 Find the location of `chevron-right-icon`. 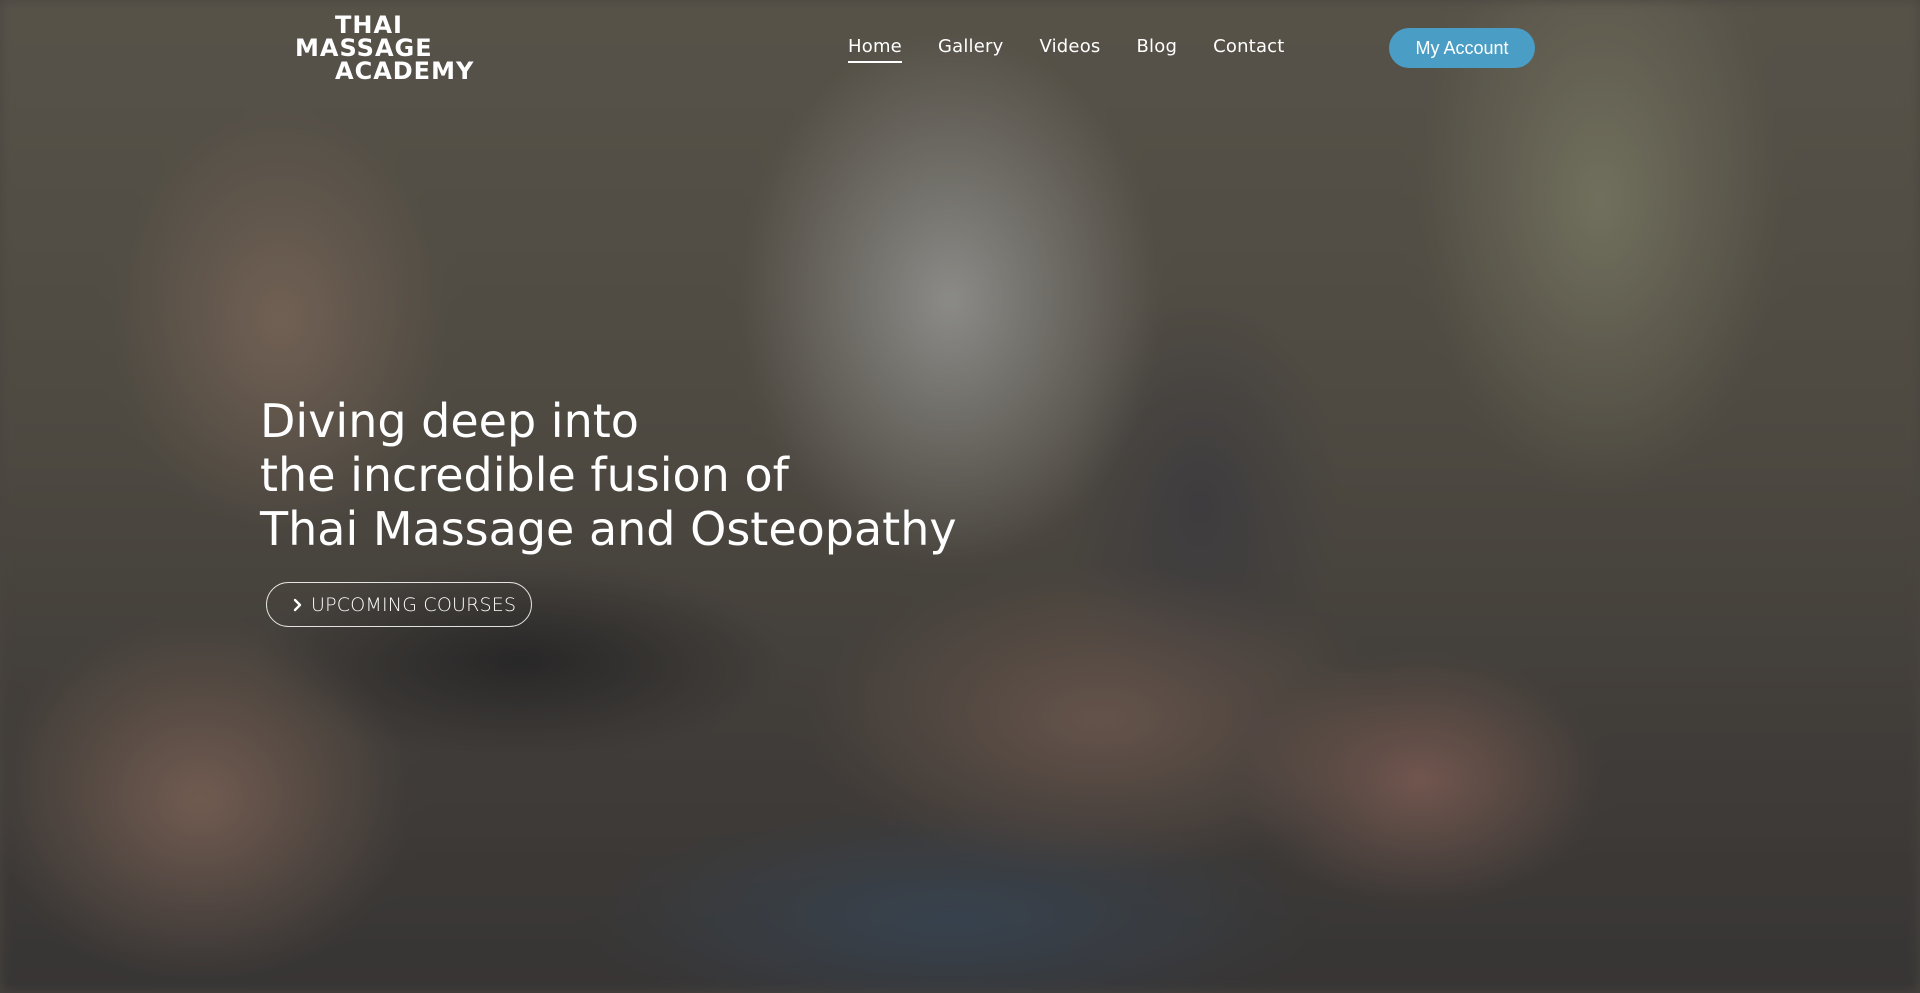

chevron-right-icon is located at coordinates (297, 604).